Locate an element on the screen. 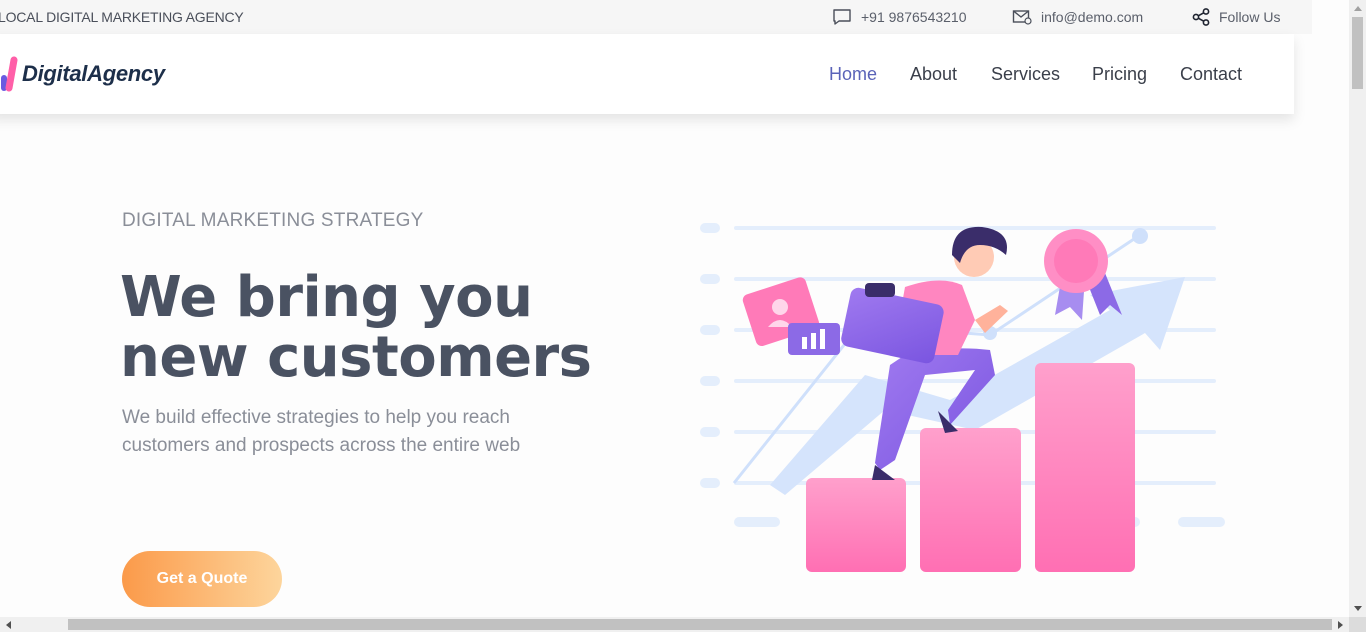 This screenshot has height=632, width=1366. nav-services: Services is located at coordinates (1025, 74).